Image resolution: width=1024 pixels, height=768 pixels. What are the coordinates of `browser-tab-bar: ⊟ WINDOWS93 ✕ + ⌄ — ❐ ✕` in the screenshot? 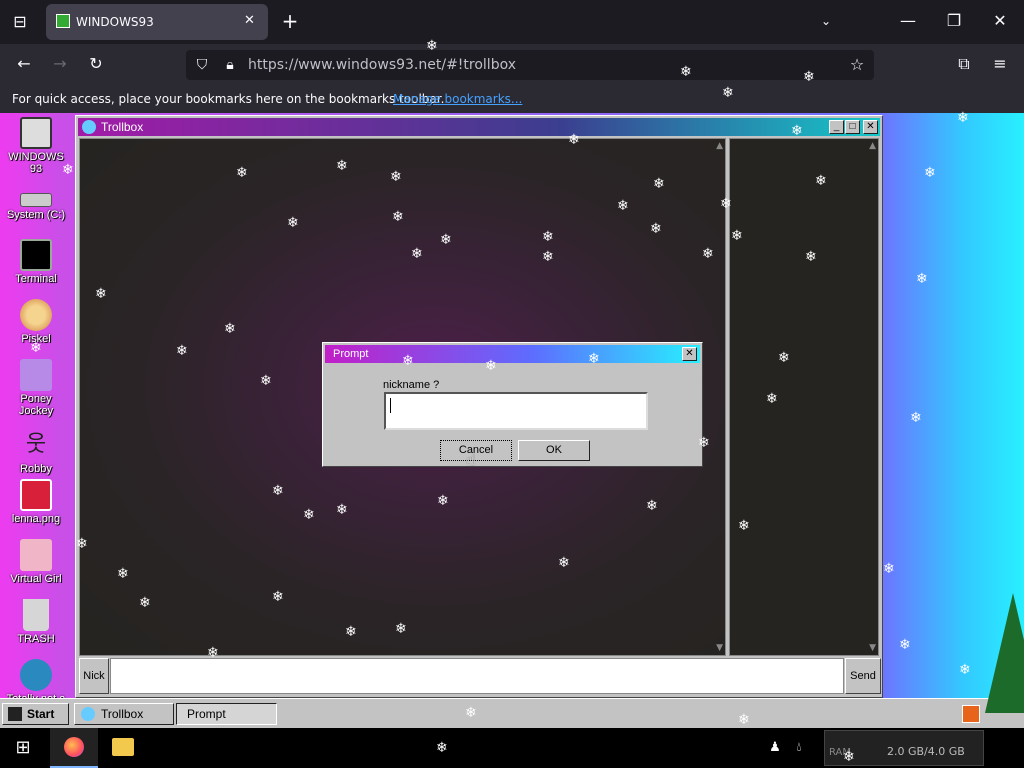 It's located at (512, 22).